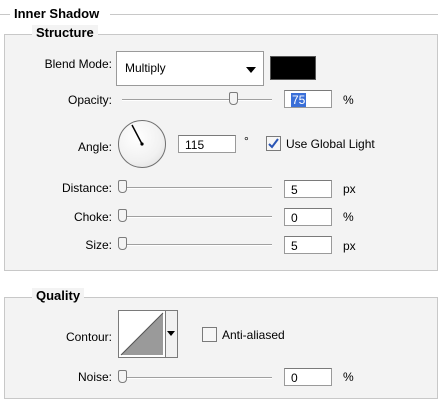  Describe the element at coordinates (57, 13) in the screenshot. I see `inner-shadow-title: Inner Shadow` at that location.